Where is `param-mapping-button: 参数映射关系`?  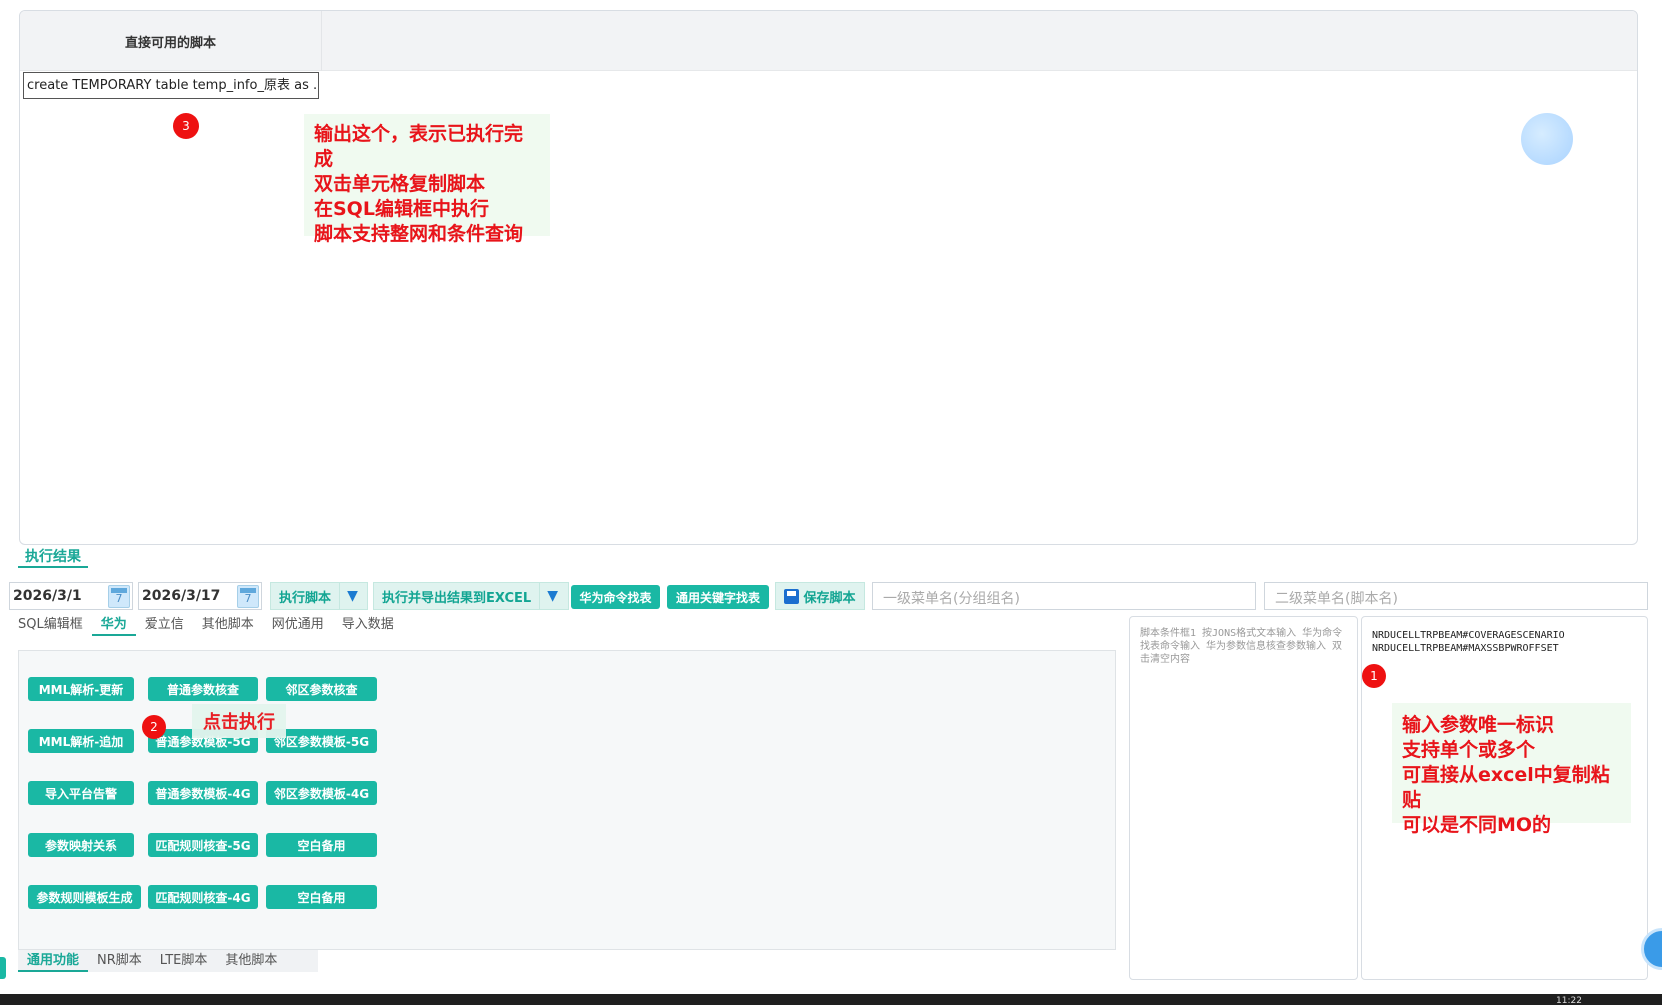
param-mapping-button: 参数映射关系 is located at coordinates (81, 845).